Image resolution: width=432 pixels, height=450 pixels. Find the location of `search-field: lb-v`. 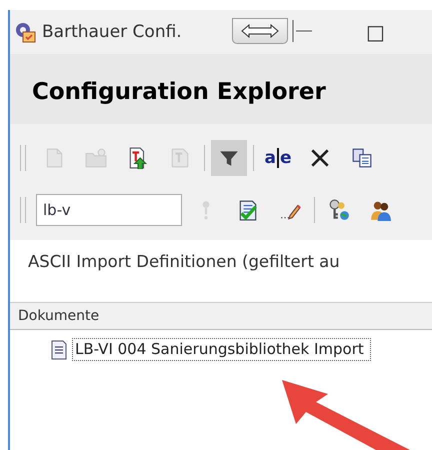

search-field: lb-v is located at coordinates (109, 210).